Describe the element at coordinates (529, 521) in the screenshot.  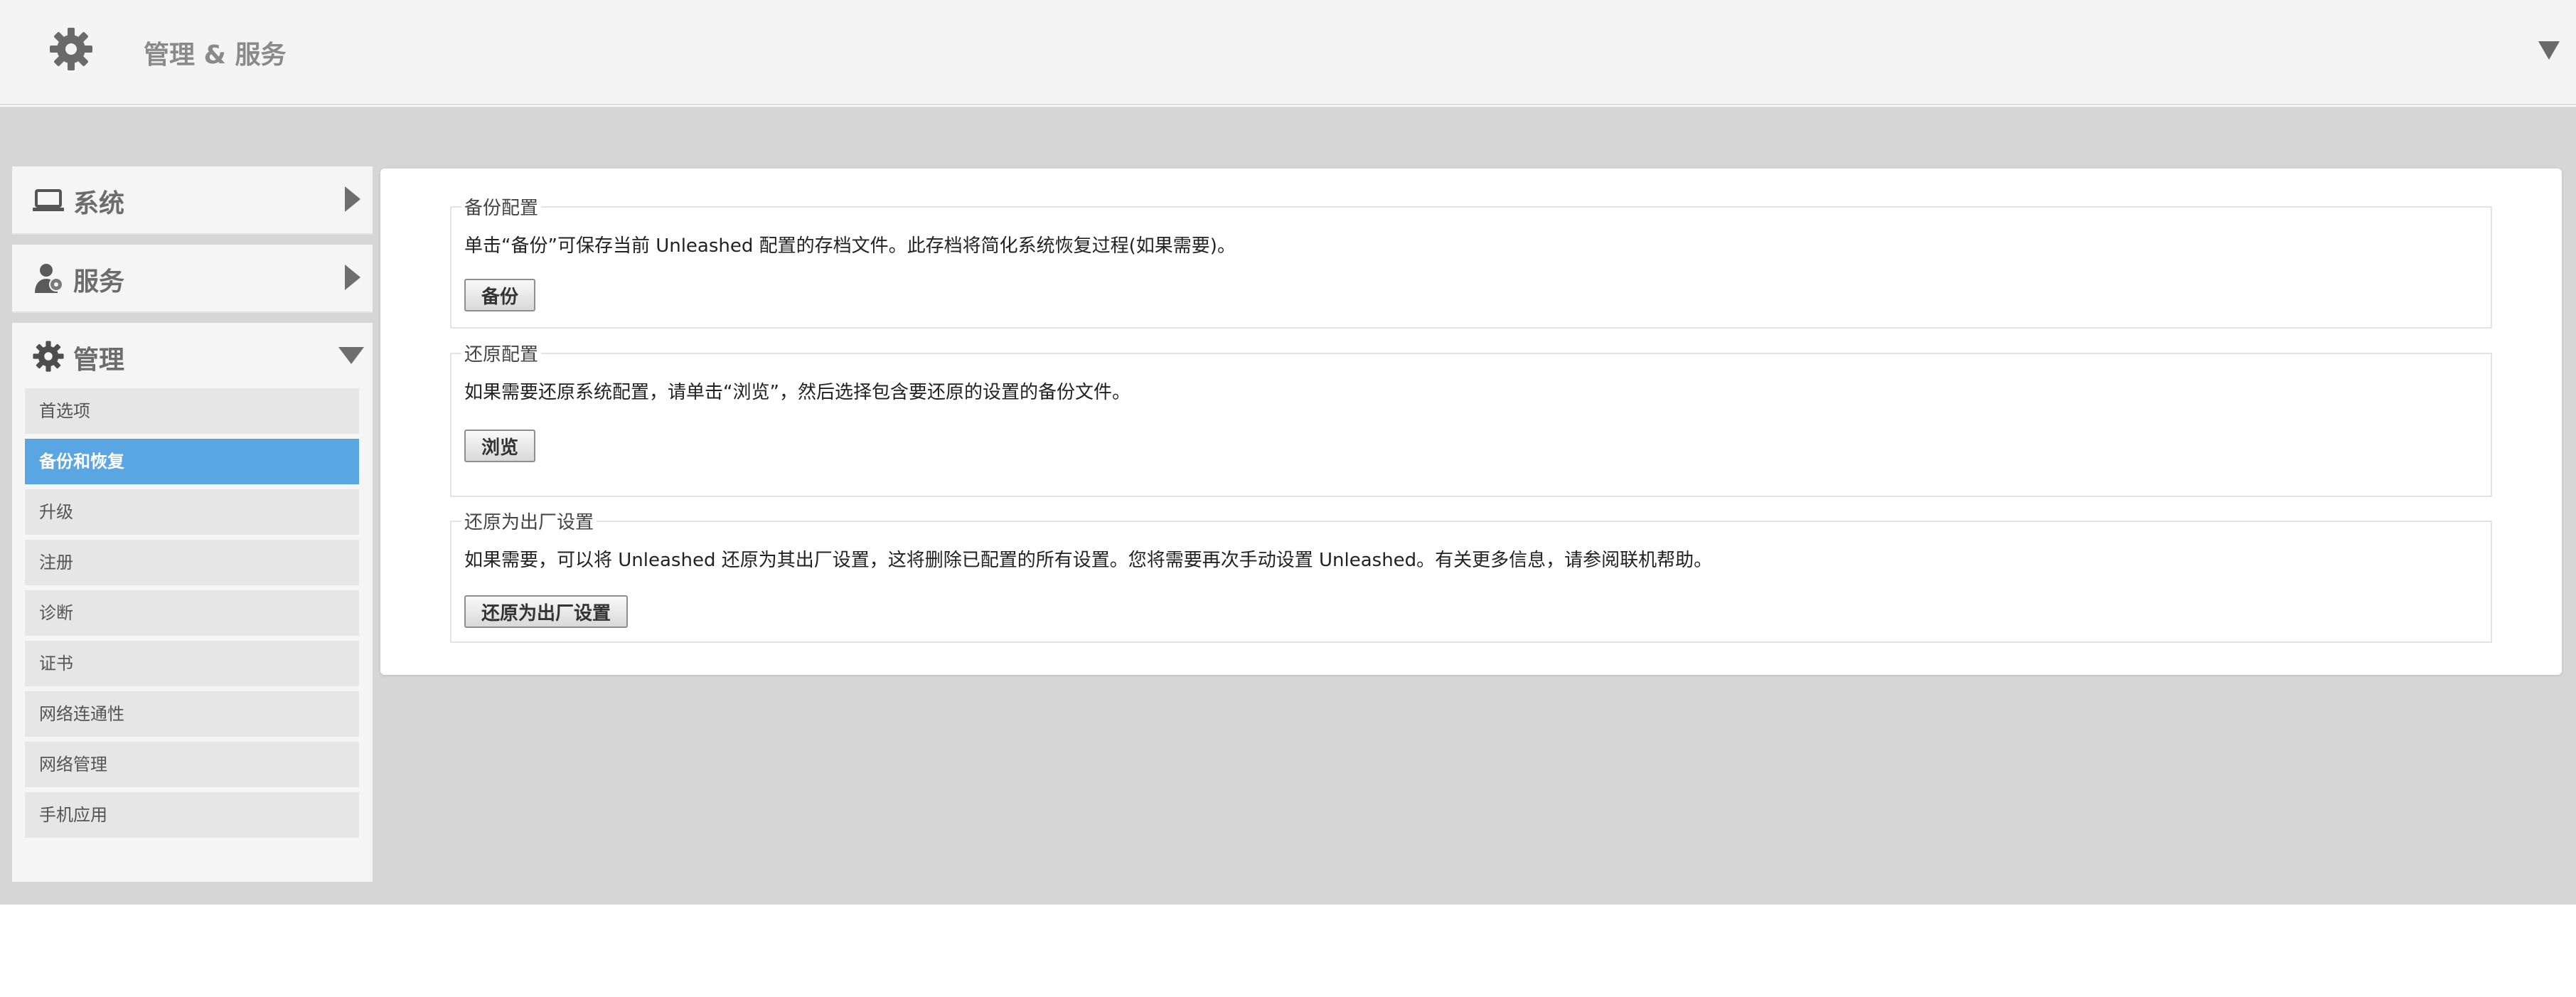
I see `factory-reset-legend: 还原为出厂设置` at that location.